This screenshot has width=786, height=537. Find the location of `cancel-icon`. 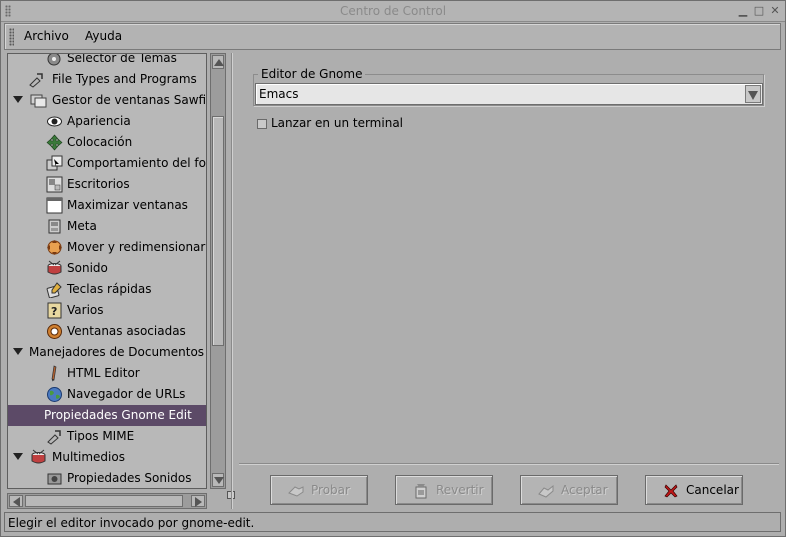

cancel-icon is located at coordinates (671, 491).